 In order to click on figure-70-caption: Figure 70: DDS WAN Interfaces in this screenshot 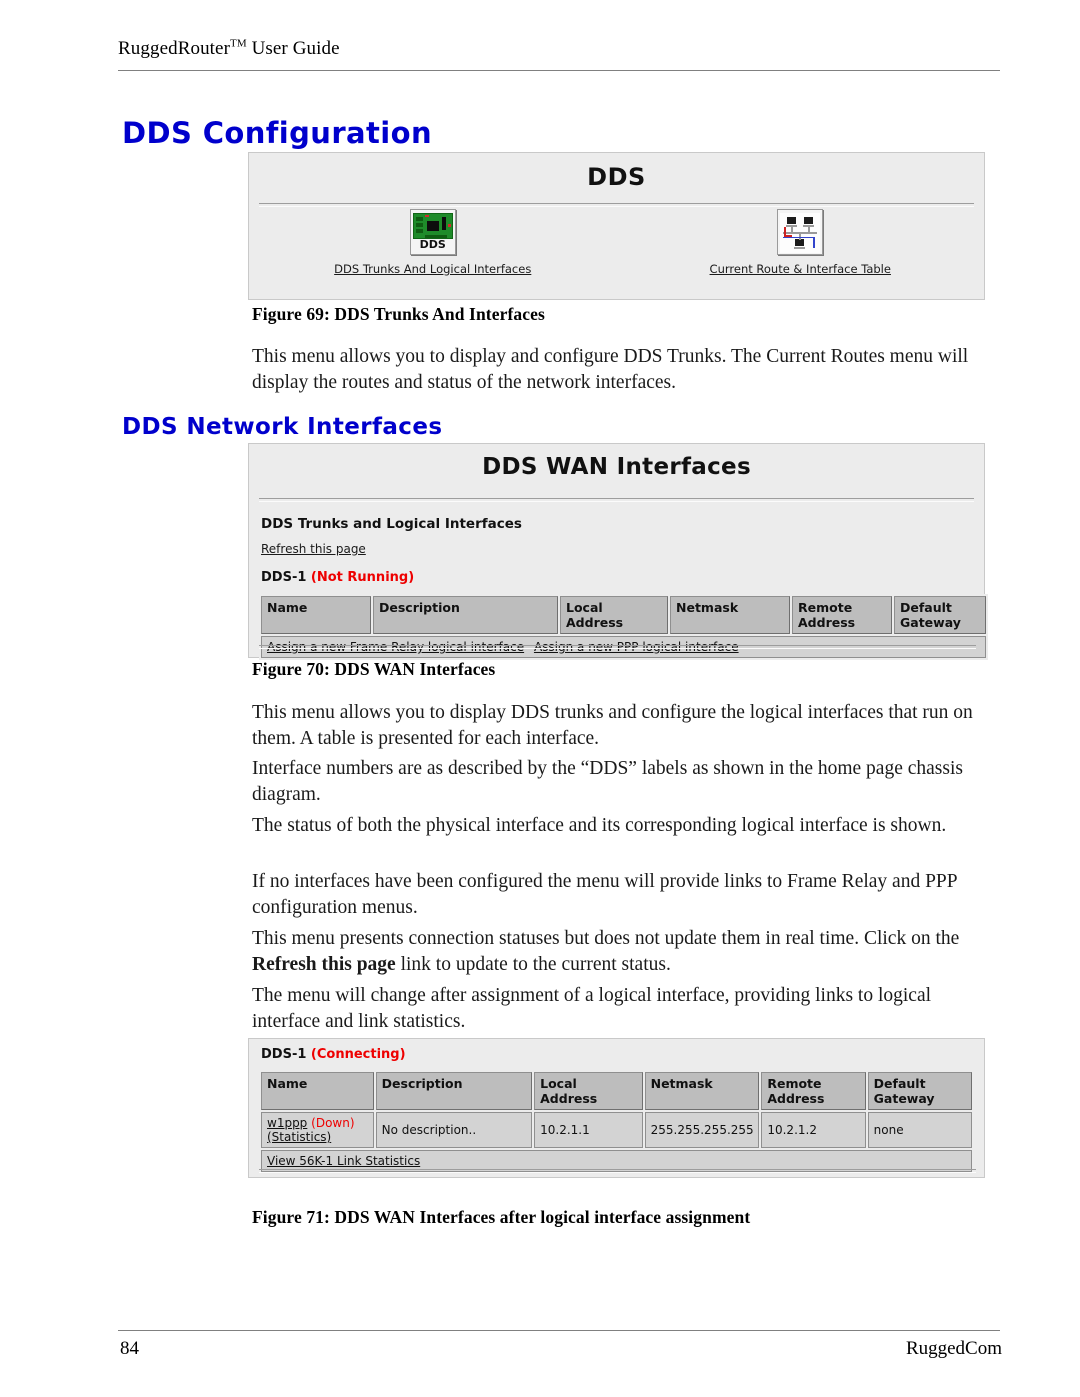, I will do `click(374, 669)`.